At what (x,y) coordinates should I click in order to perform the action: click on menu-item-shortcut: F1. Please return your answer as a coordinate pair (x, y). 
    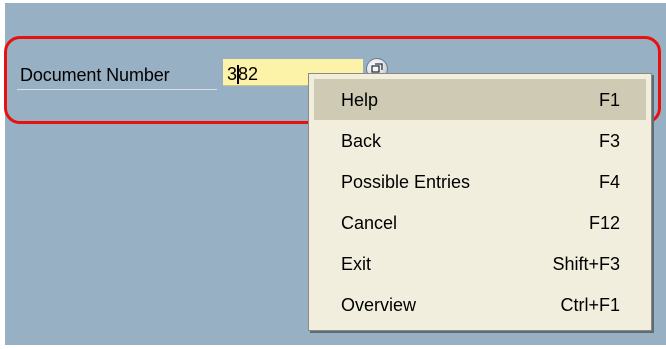
    Looking at the image, I should click on (609, 100).